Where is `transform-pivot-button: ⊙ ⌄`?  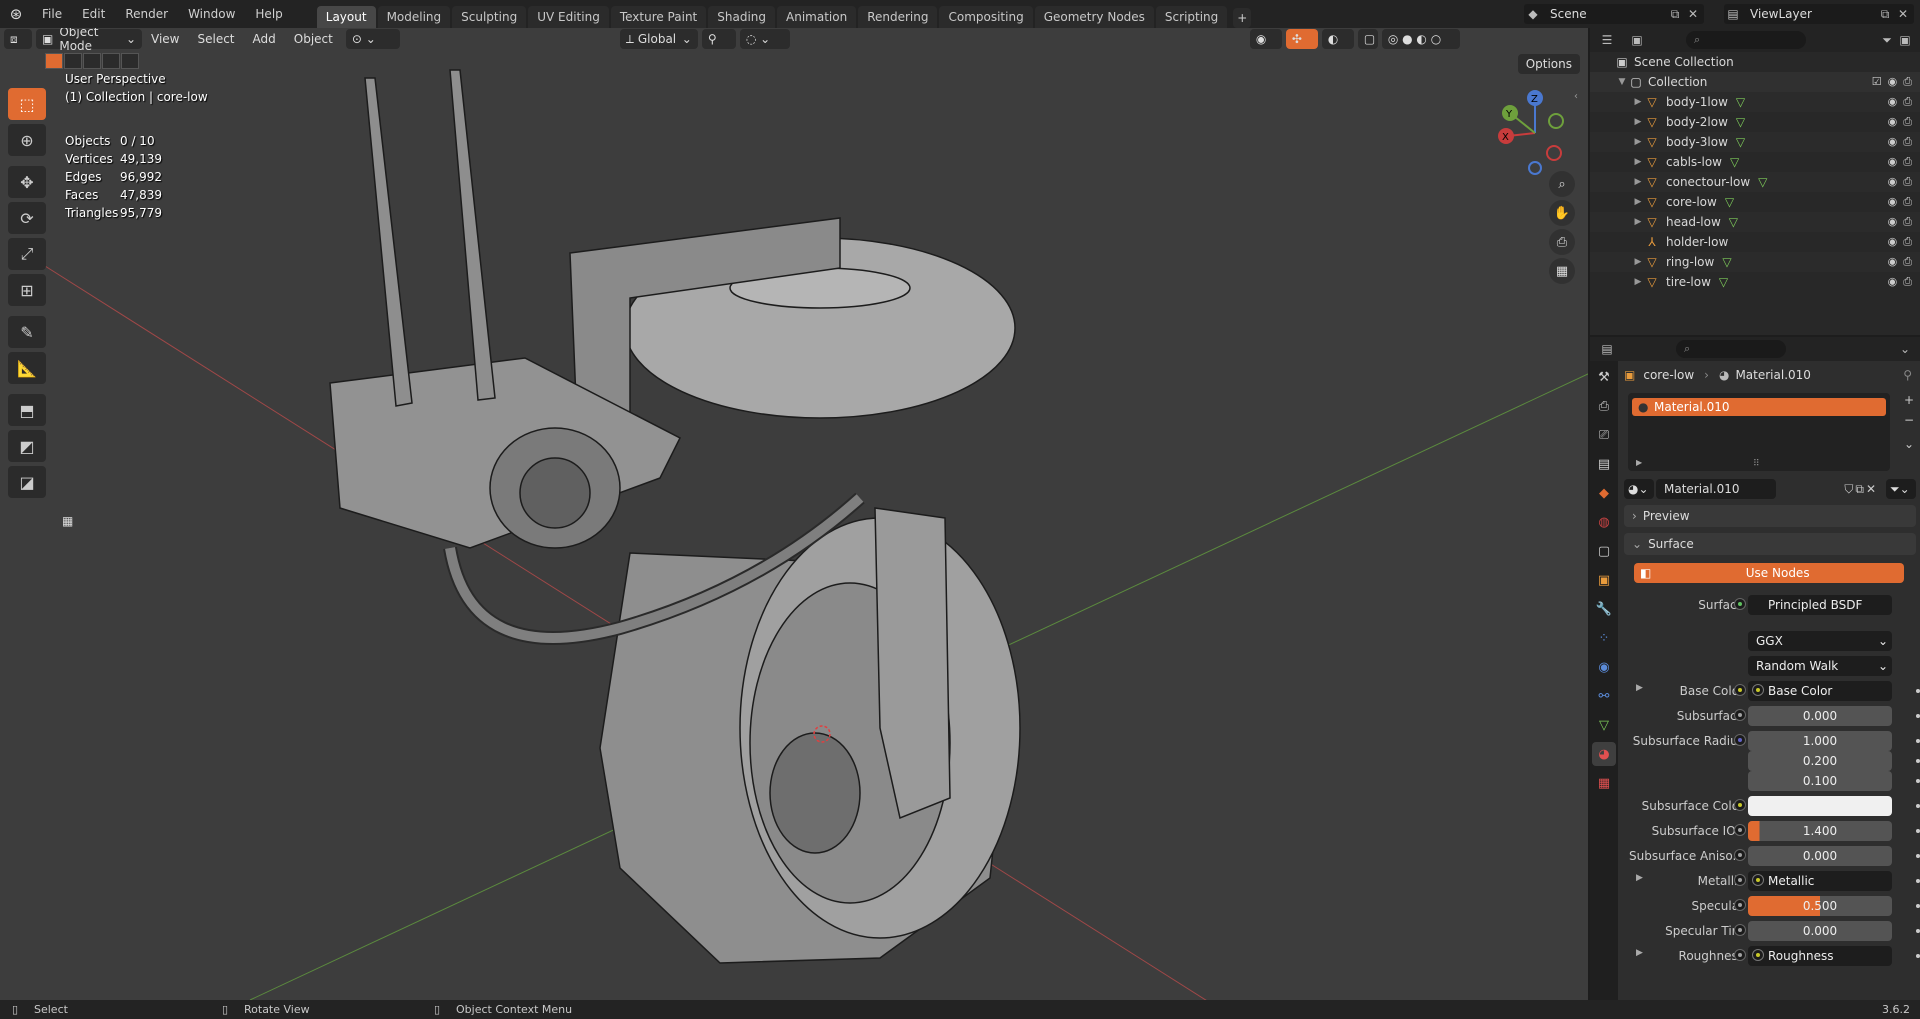 transform-pivot-button: ⊙ ⌄ is located at coordinates (372, 39).